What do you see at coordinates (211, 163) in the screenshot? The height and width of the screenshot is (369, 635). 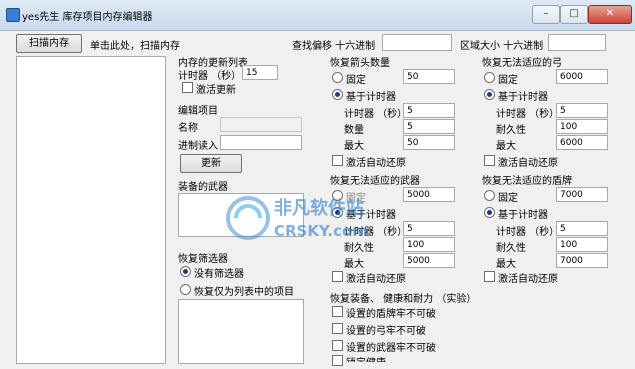 I see `update-button: 更新` at bounding box center [211, 163].